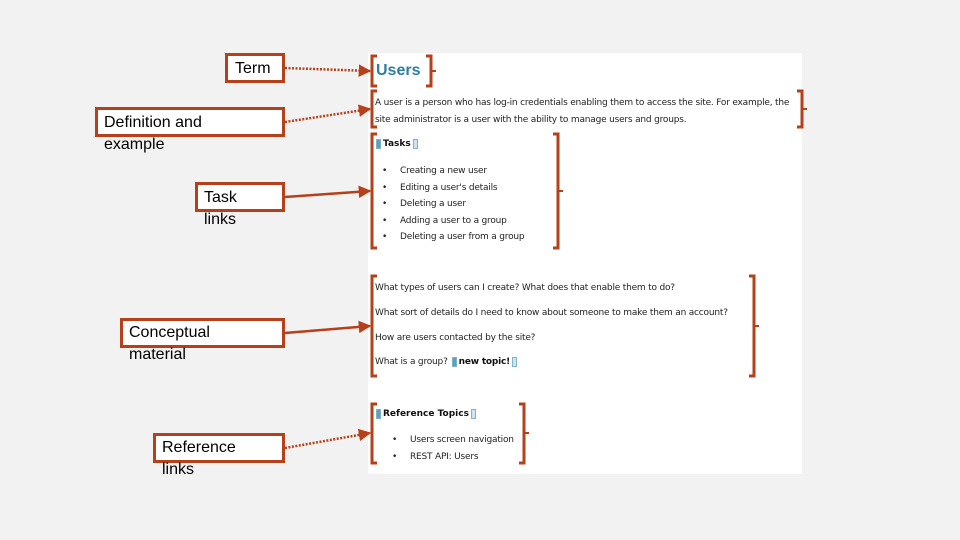 This screenshot has width=960, height=540. I want to click on task-link: Creating a new user, so click(453, 171).